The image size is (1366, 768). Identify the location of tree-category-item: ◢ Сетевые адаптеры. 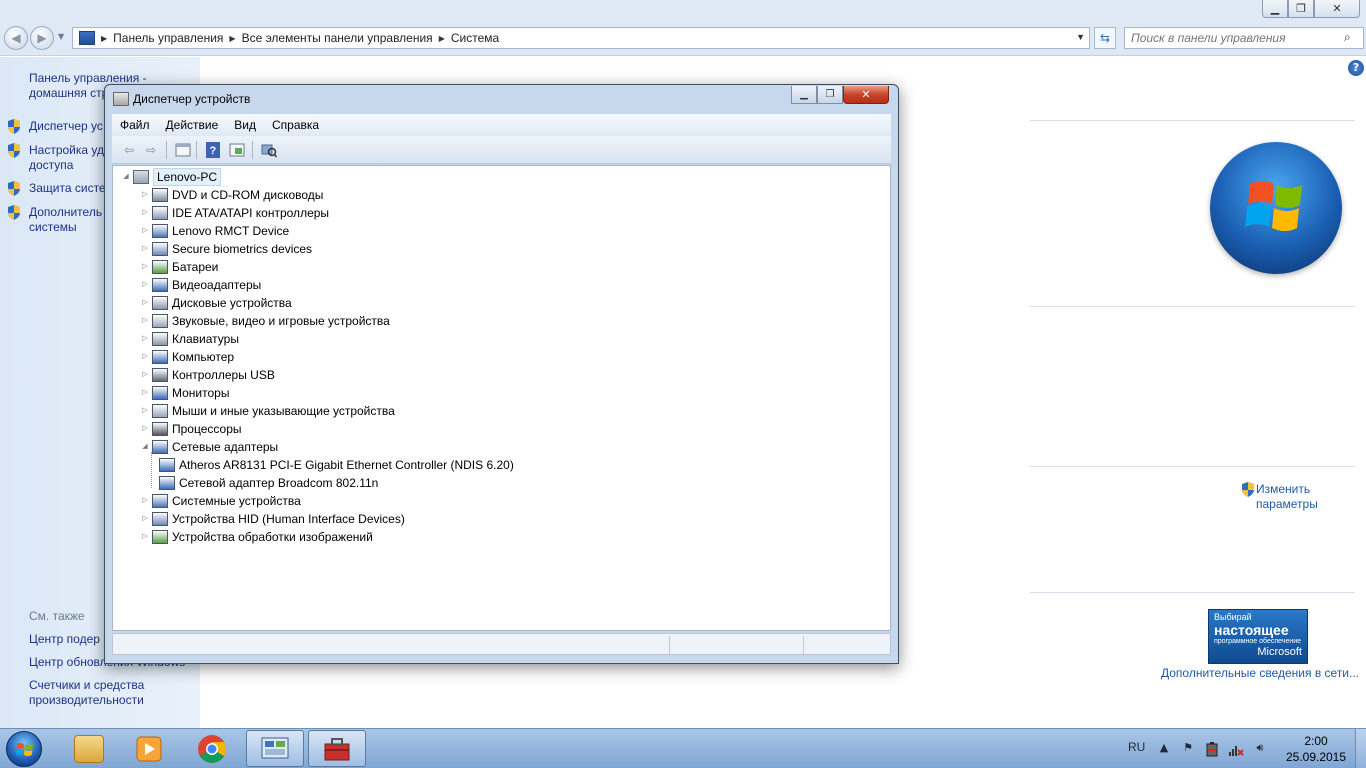
(209, 447).